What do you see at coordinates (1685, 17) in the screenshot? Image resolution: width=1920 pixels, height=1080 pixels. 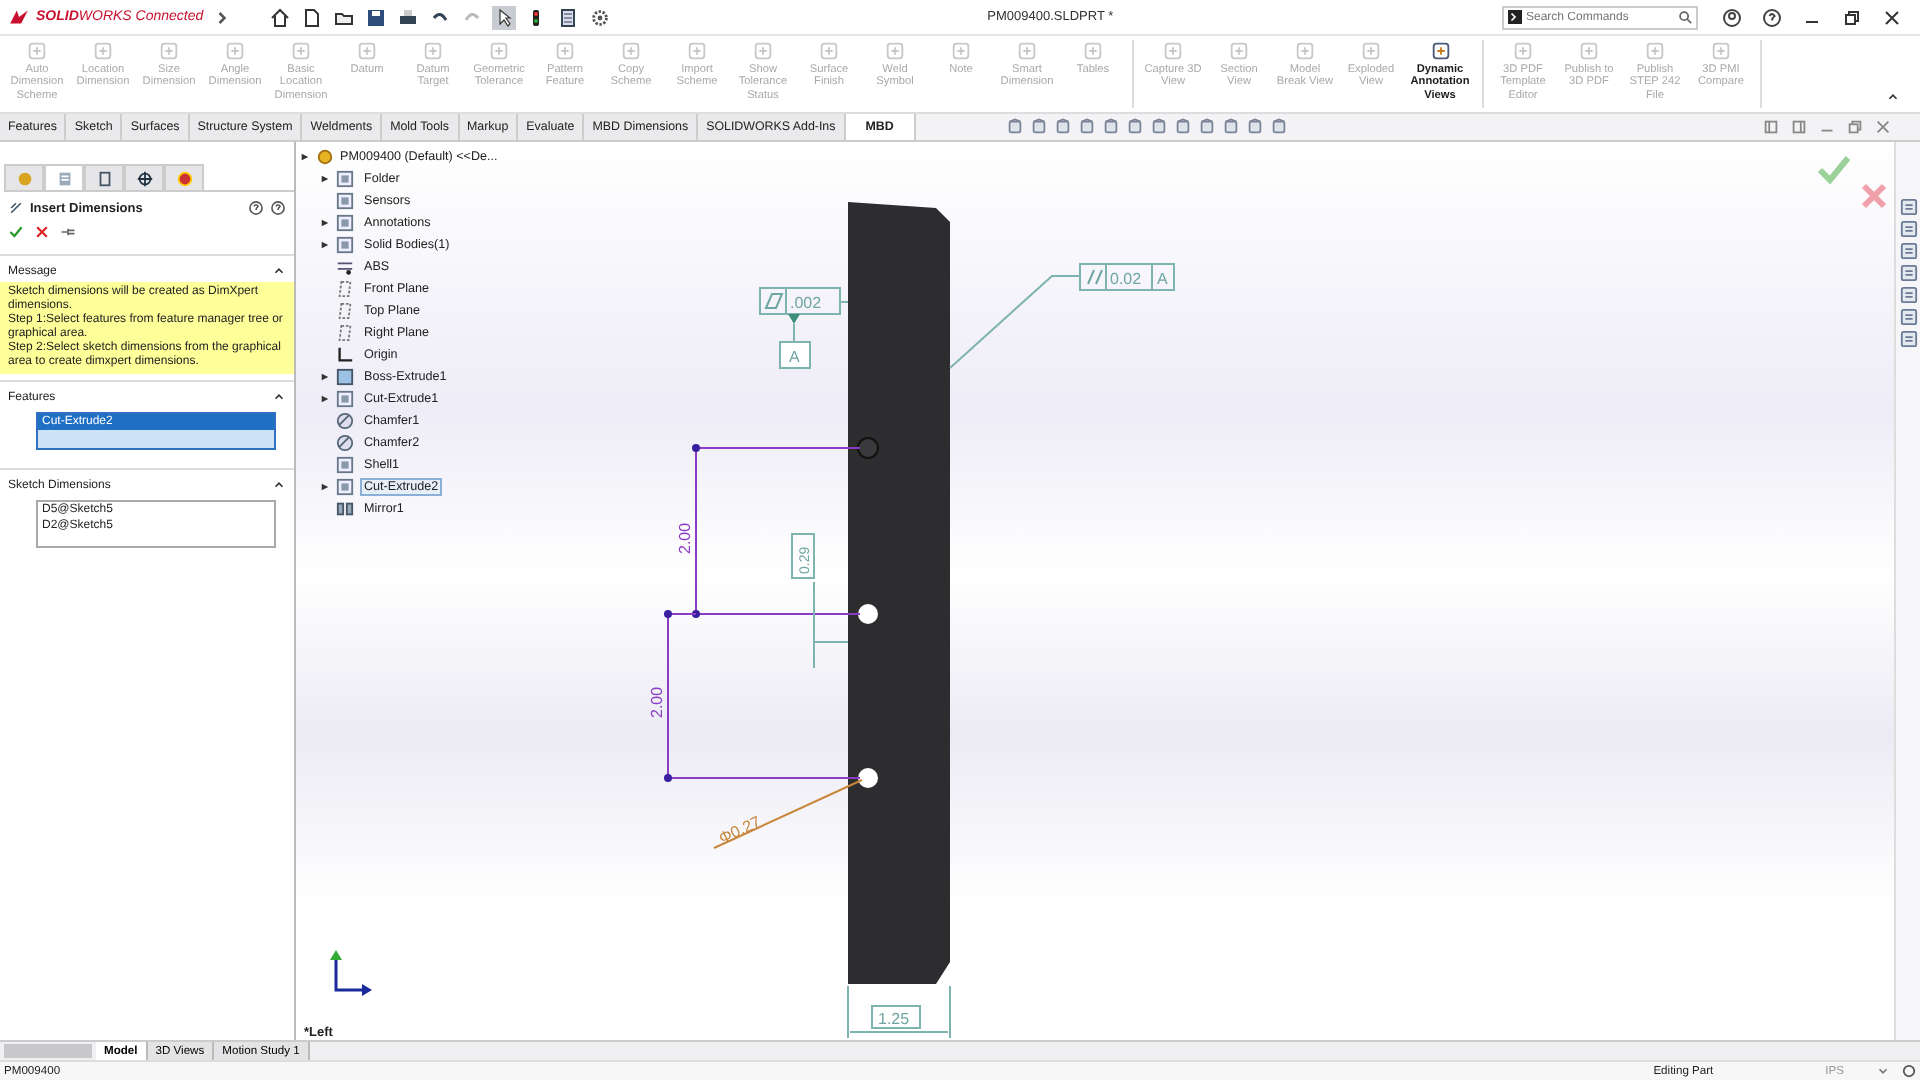 I see `search-icon` at bounding box center [1685, 17].